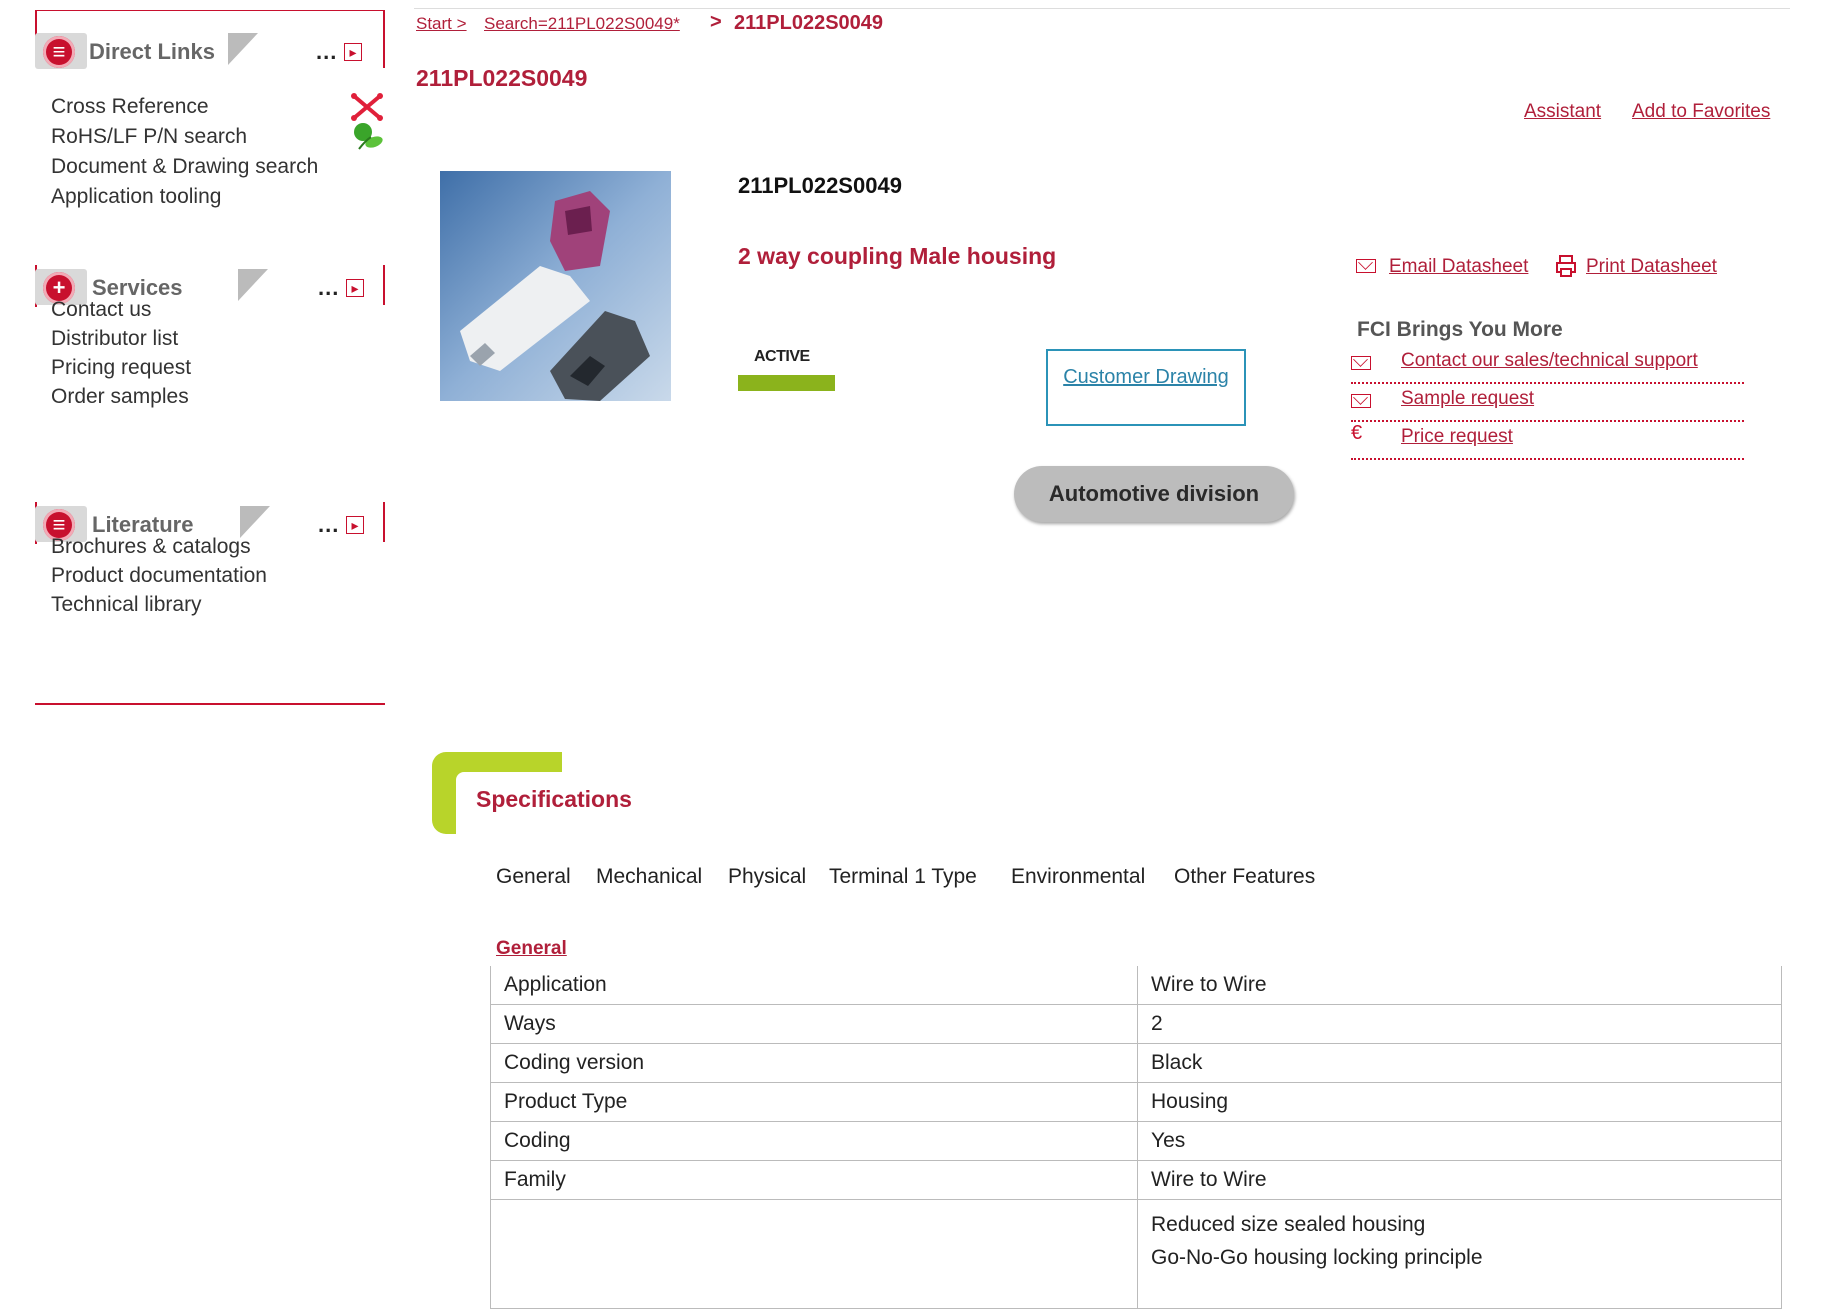 This screenshot has width=1827, height=1309. I want to click on spec-label: Ways, so click(814, 1024).